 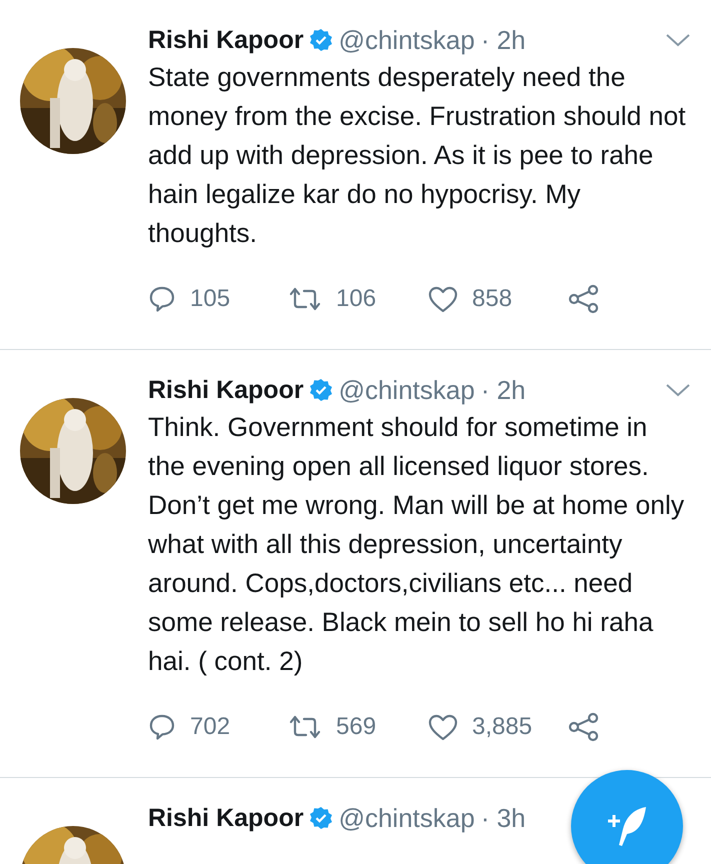 What do you see at coordinates (502, 727) in the screenshot?
I see `like-count: 3,885` at bounding box center [502, 727].